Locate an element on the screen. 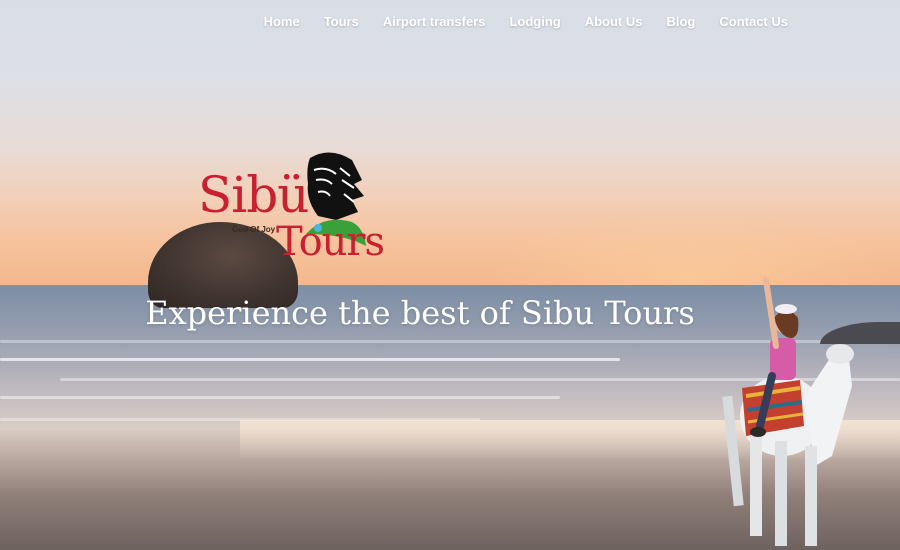 The image size is (900, 550). nav-lodging: Lodging is located at coordinates (534, 21).